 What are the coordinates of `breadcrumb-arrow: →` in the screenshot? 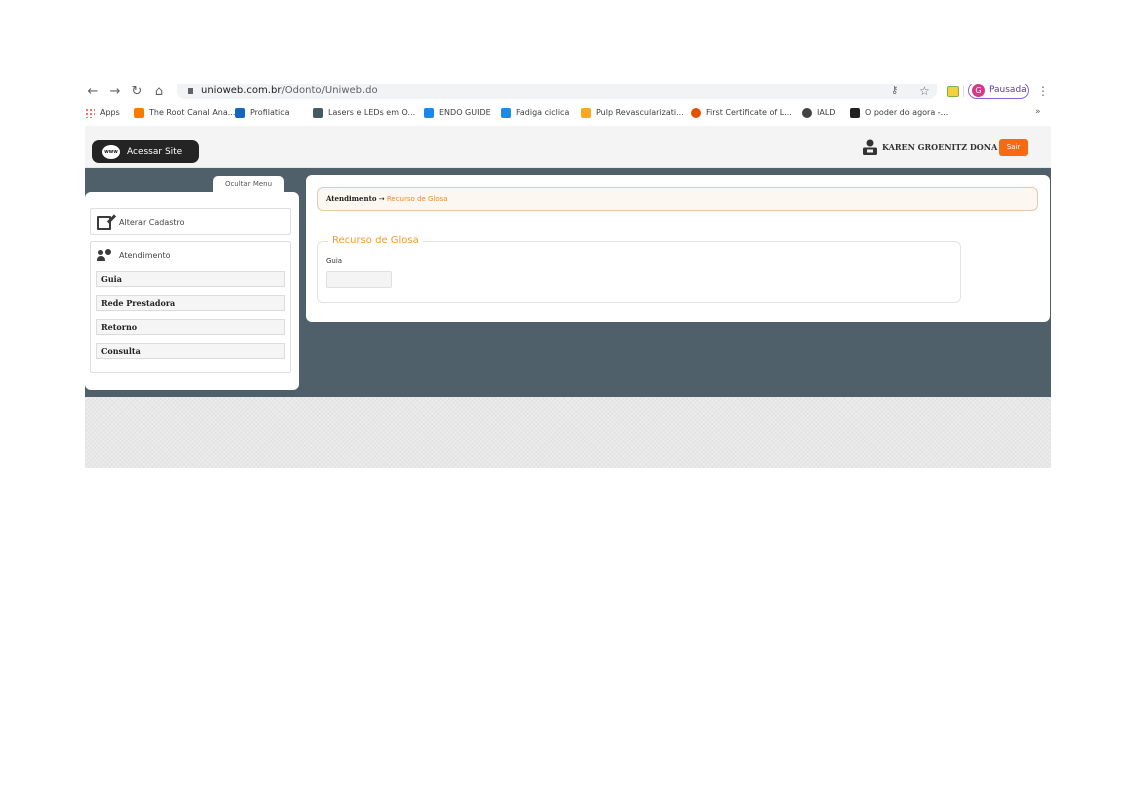 It's located at (381, 199).